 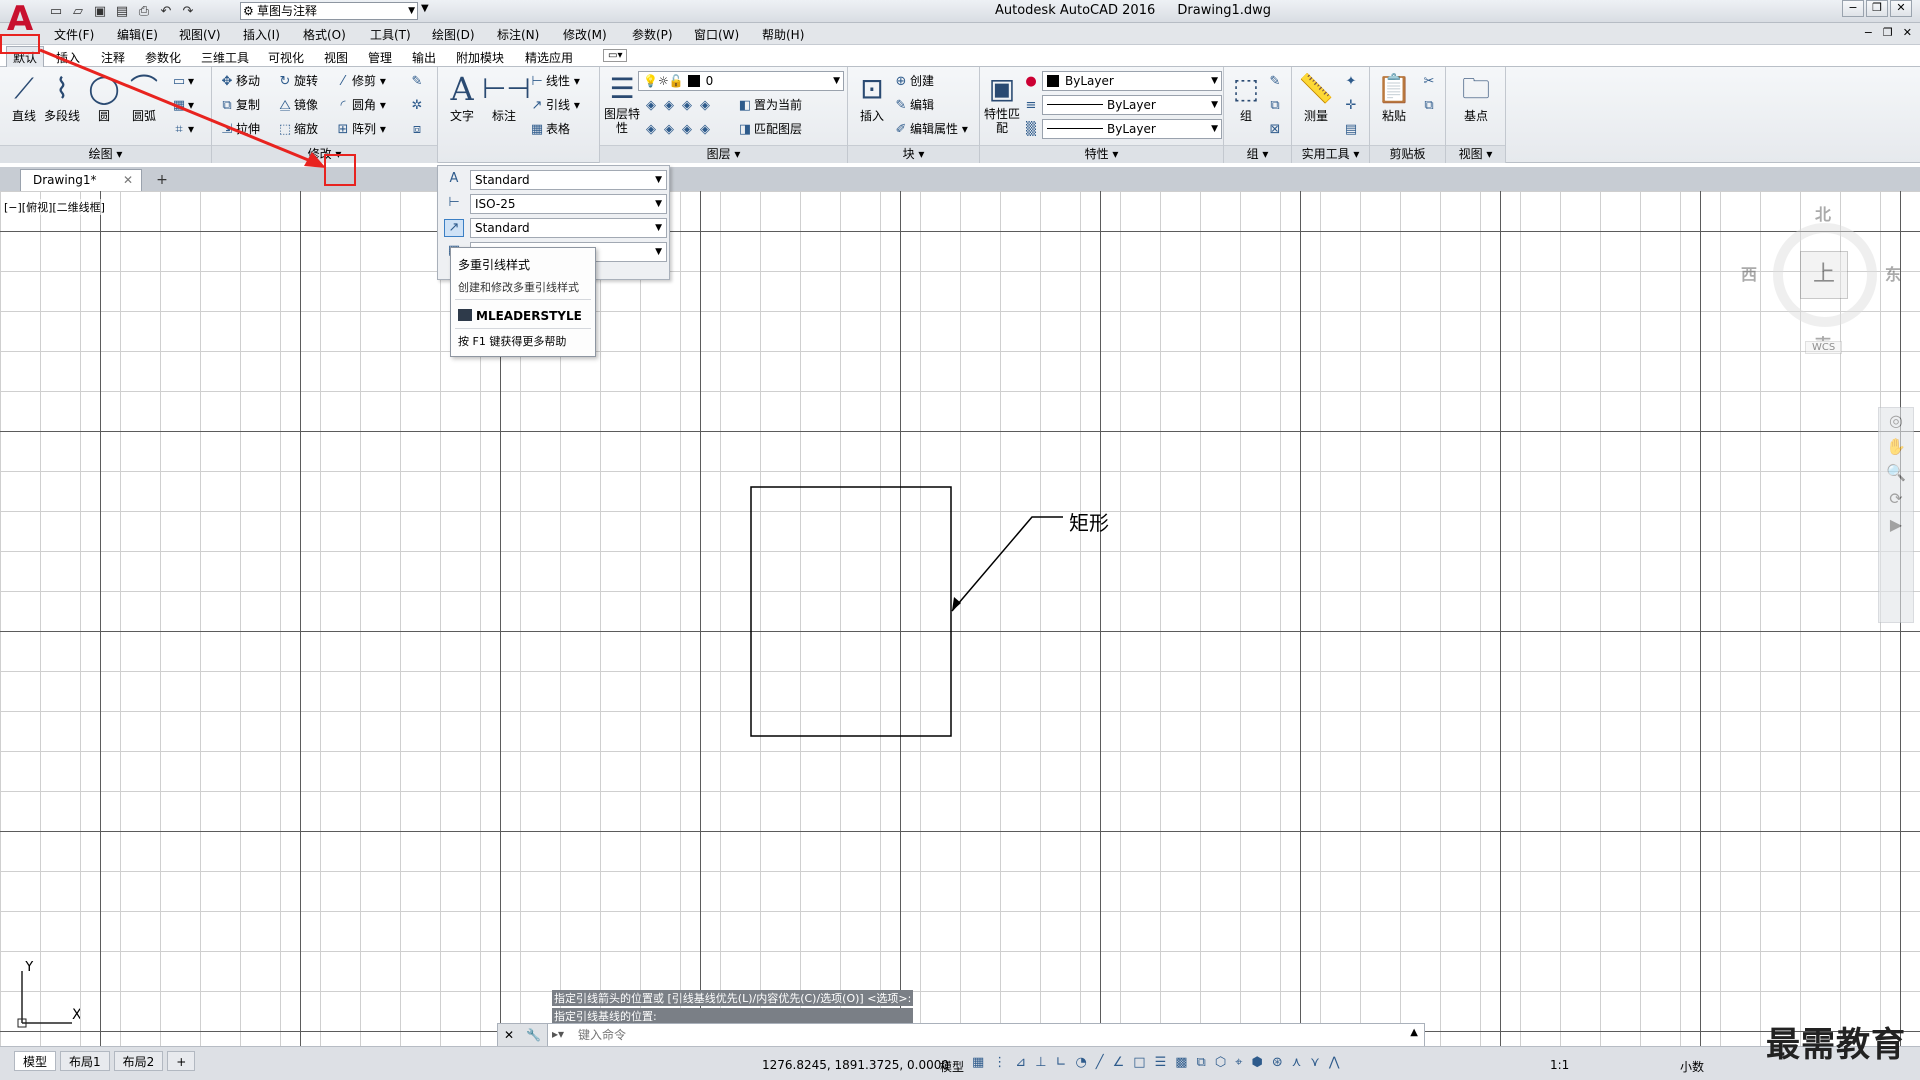 What do you see at coordinates (851, 611) in the screenshot?
I see `rectangle-shape` at bounding box center [851, 611].